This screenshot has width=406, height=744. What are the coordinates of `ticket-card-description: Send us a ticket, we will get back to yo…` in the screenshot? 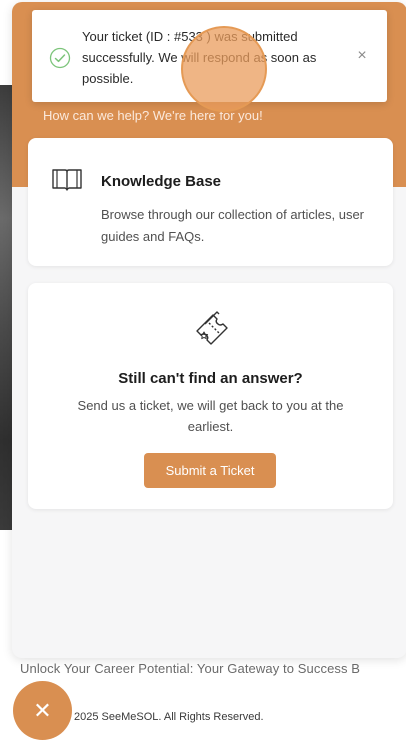 It's located at (210, 416).